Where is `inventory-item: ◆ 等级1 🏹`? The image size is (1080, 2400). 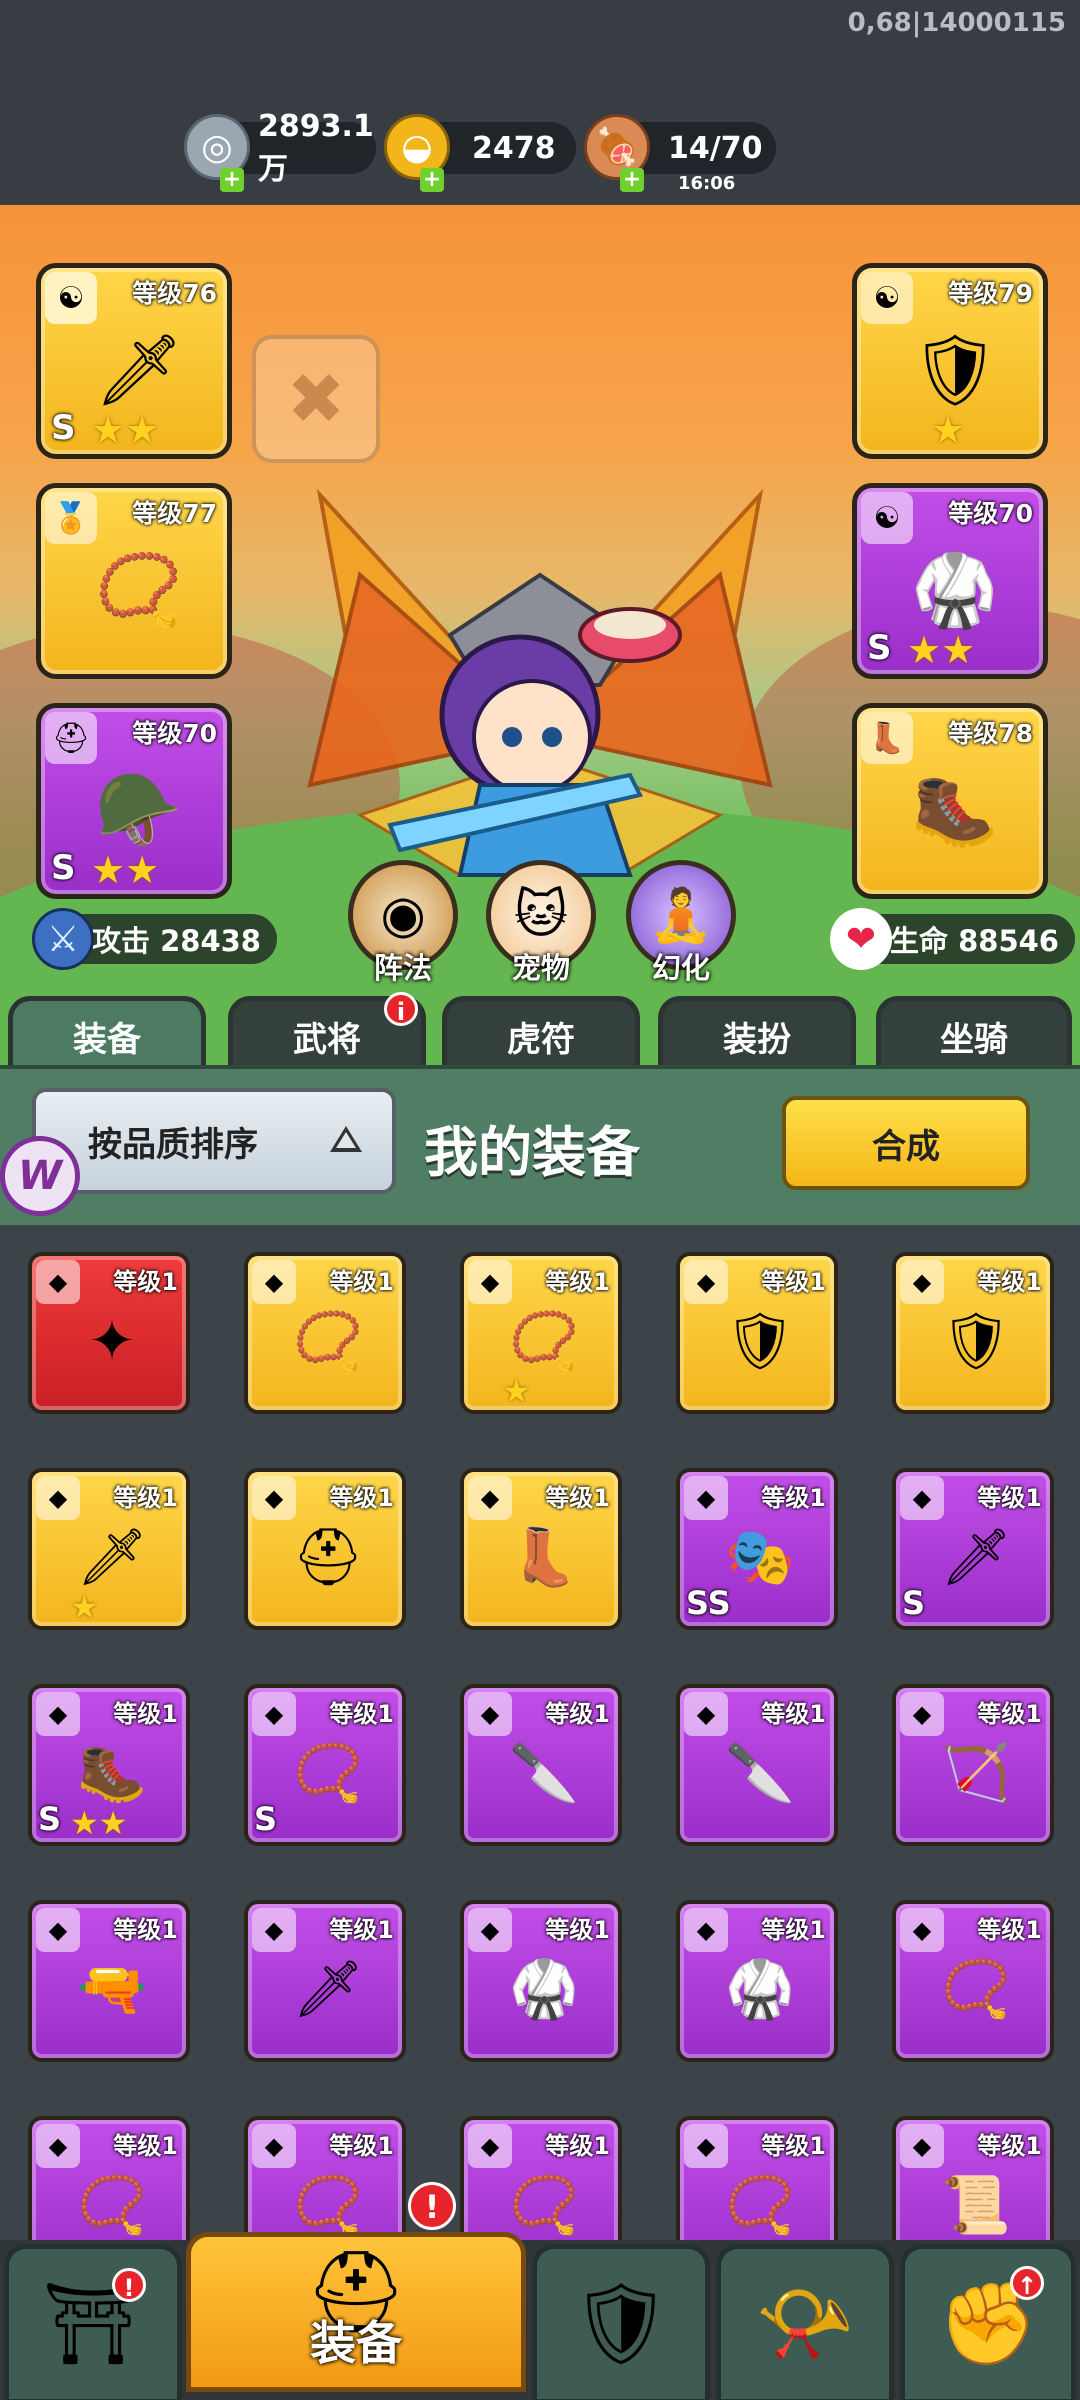 inventory-item: ◆ 等级1 🏹 is located at coordinates (973, 1765).